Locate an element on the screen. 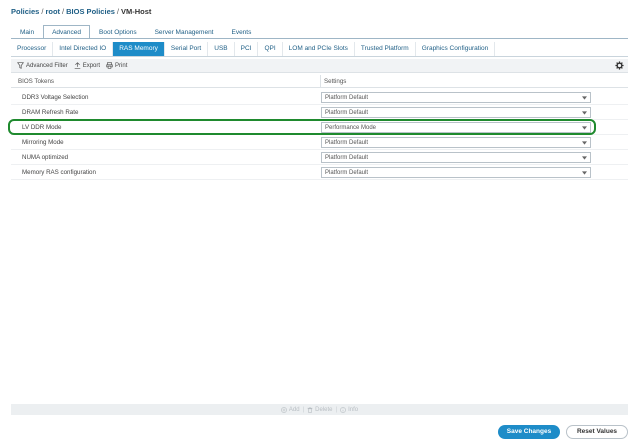  trash-icon is located at coordinates (310, 409).